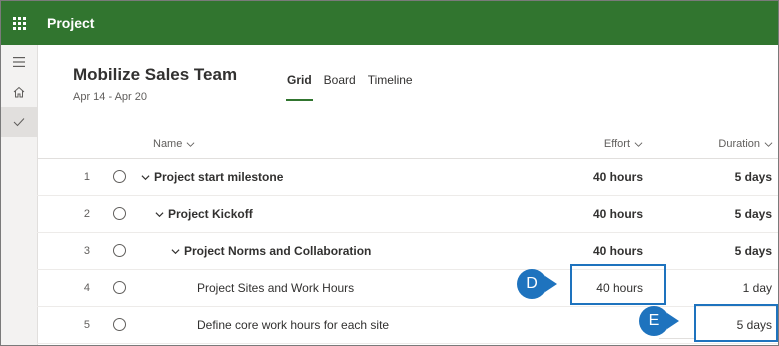 The width and height of the screenshot is (779, 346). I want to click on task-name: Project start milestone, so click(212, 177).